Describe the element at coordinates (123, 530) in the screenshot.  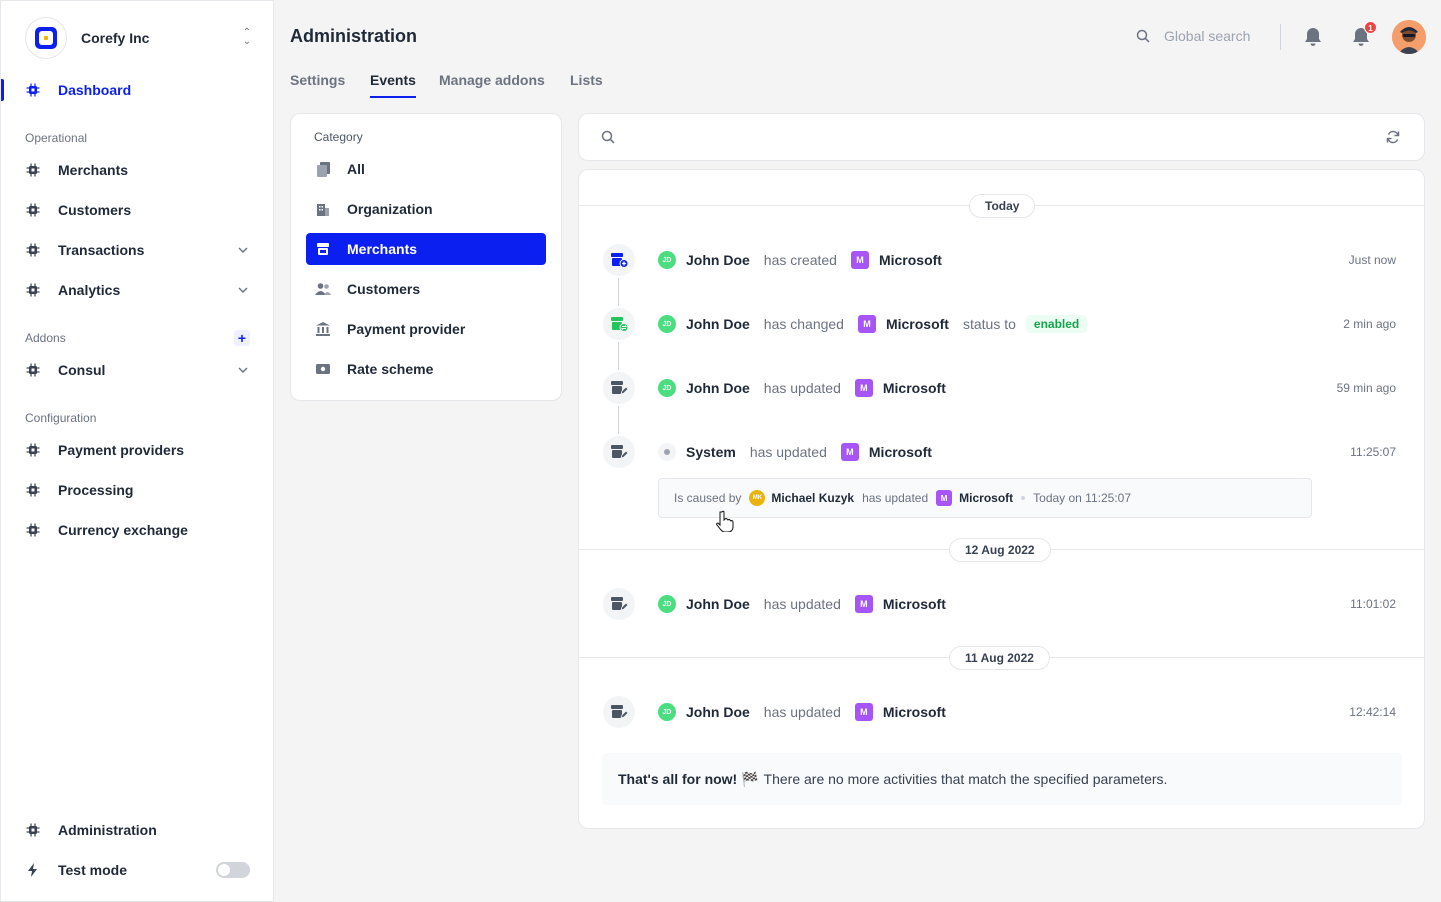
I see `sidebar-item-label: Currency exchange` at that location.